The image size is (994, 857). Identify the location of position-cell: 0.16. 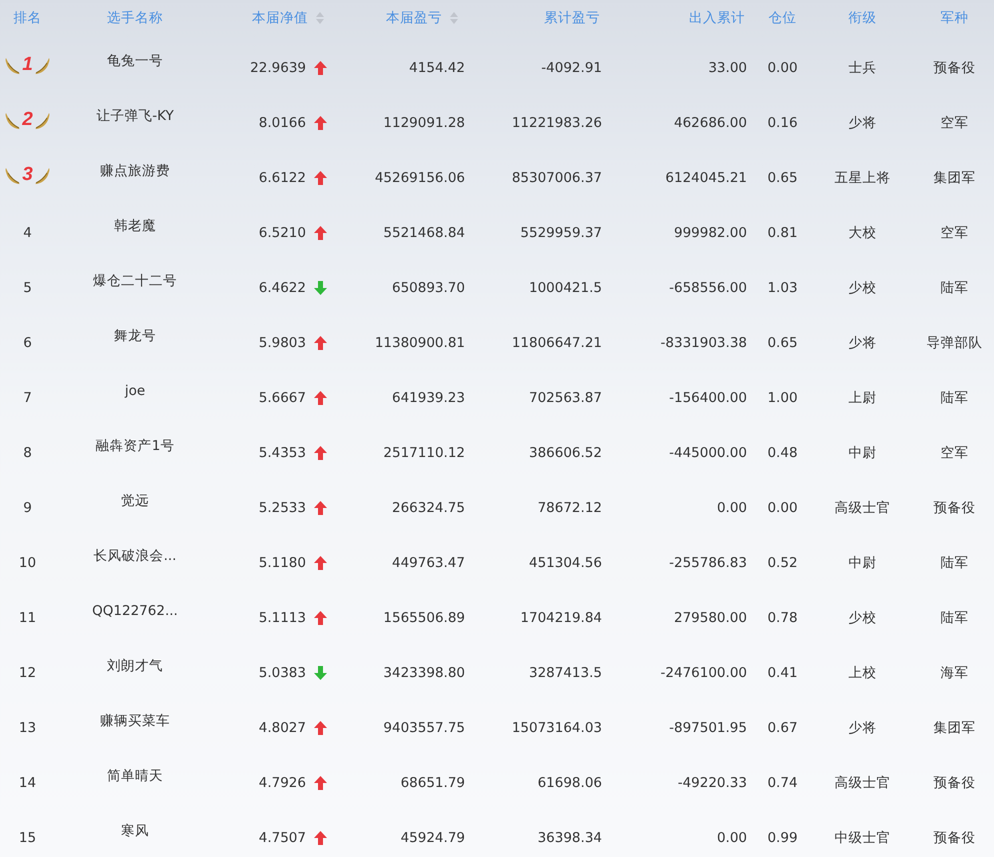
(782, 122).